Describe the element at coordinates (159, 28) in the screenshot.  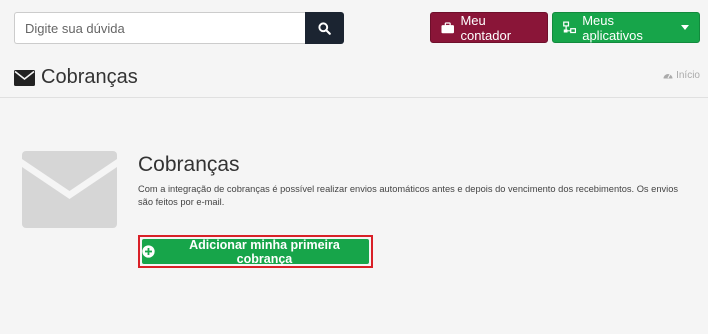
I see `search-input` at that location.